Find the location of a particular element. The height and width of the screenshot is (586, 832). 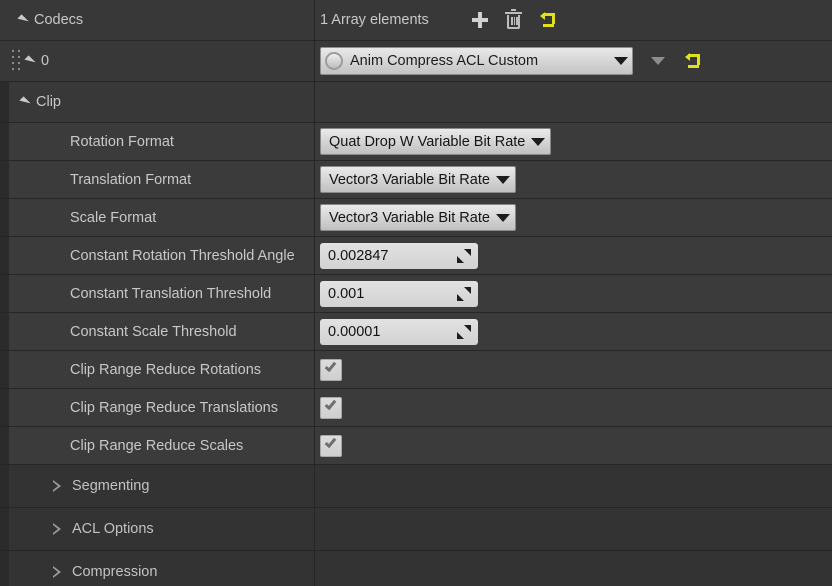

compression-left: Compression is located at coordinates (157, 568).